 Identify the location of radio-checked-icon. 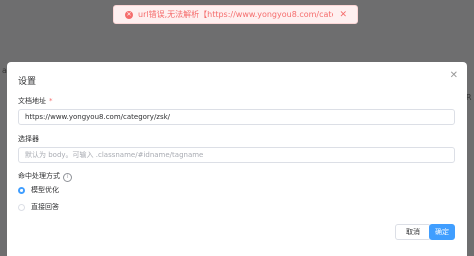
(21, 190).